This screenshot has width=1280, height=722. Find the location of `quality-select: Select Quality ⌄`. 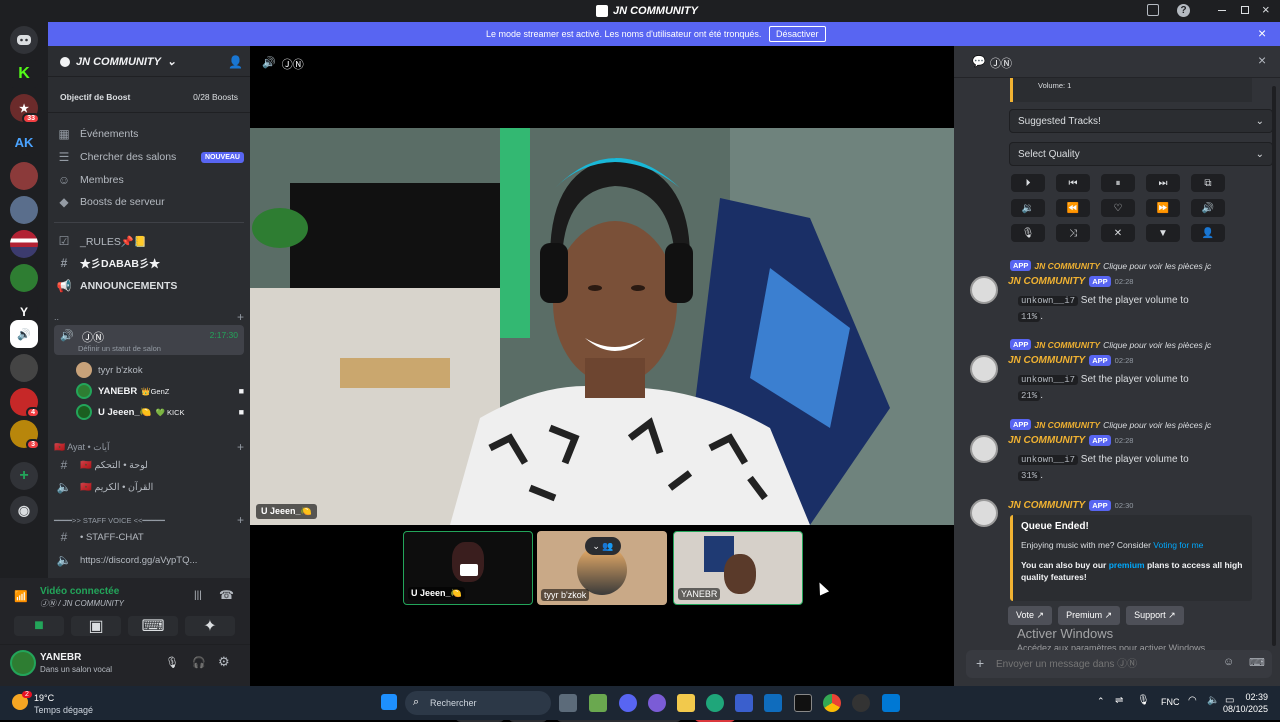

quality-select: Select Quality ⌄ is located at coordinates (1141, 154).